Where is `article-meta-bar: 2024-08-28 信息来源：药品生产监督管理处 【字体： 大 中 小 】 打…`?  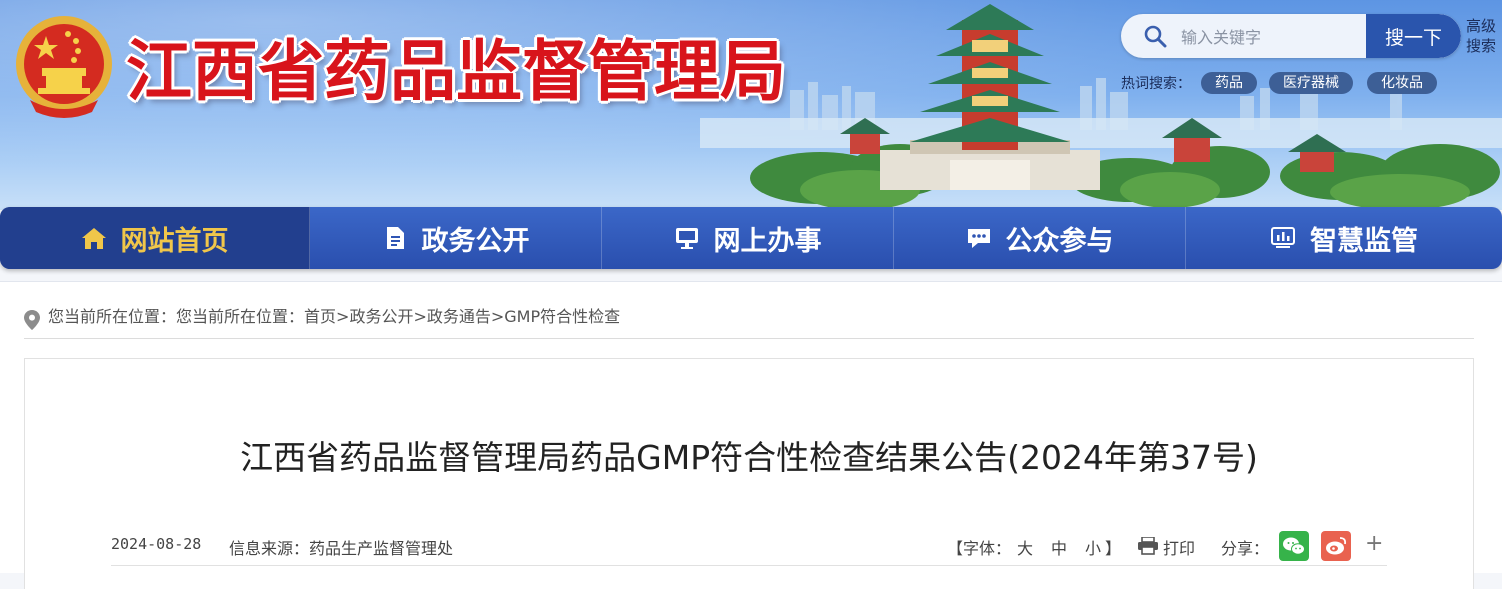
article-meta-bar: 2024-08-28 信息来源：药品生产监督管理处 【字体： 大 中 小 】 打… is located at coordinates (749, 547).